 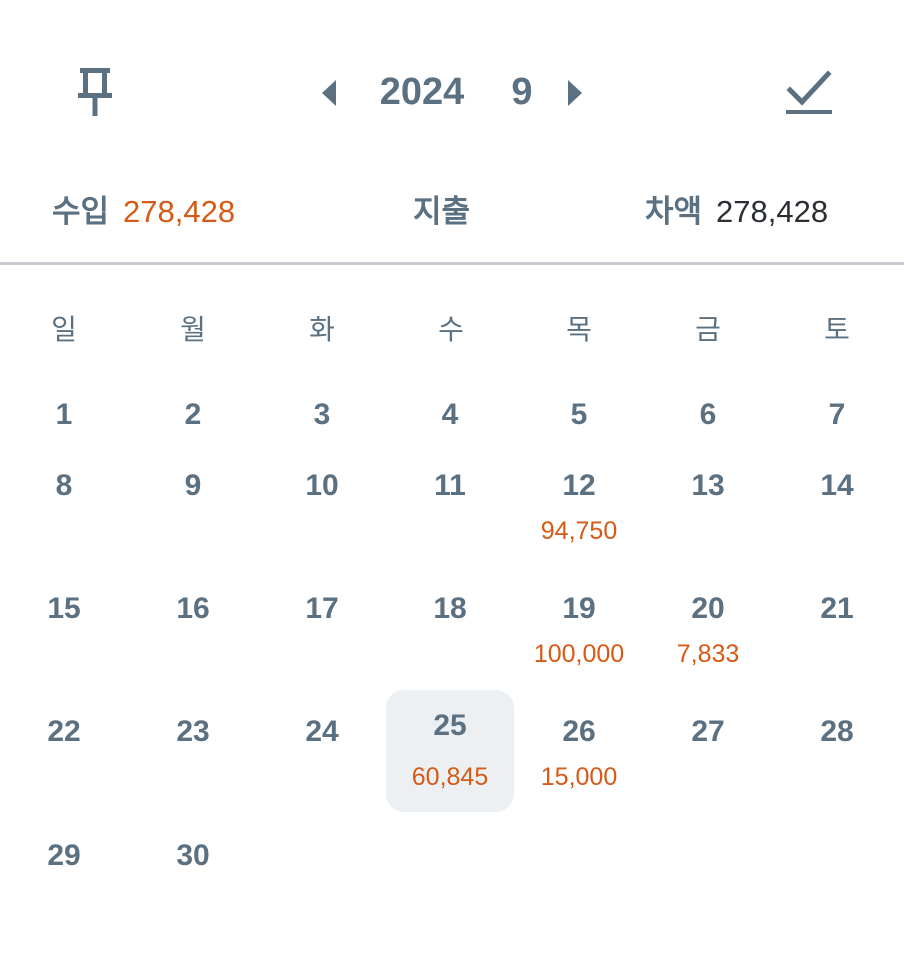 What do you see at coordinates (837, 731) in the screenshot?
I see `day-number: 28` at bounding box center [837, 731].